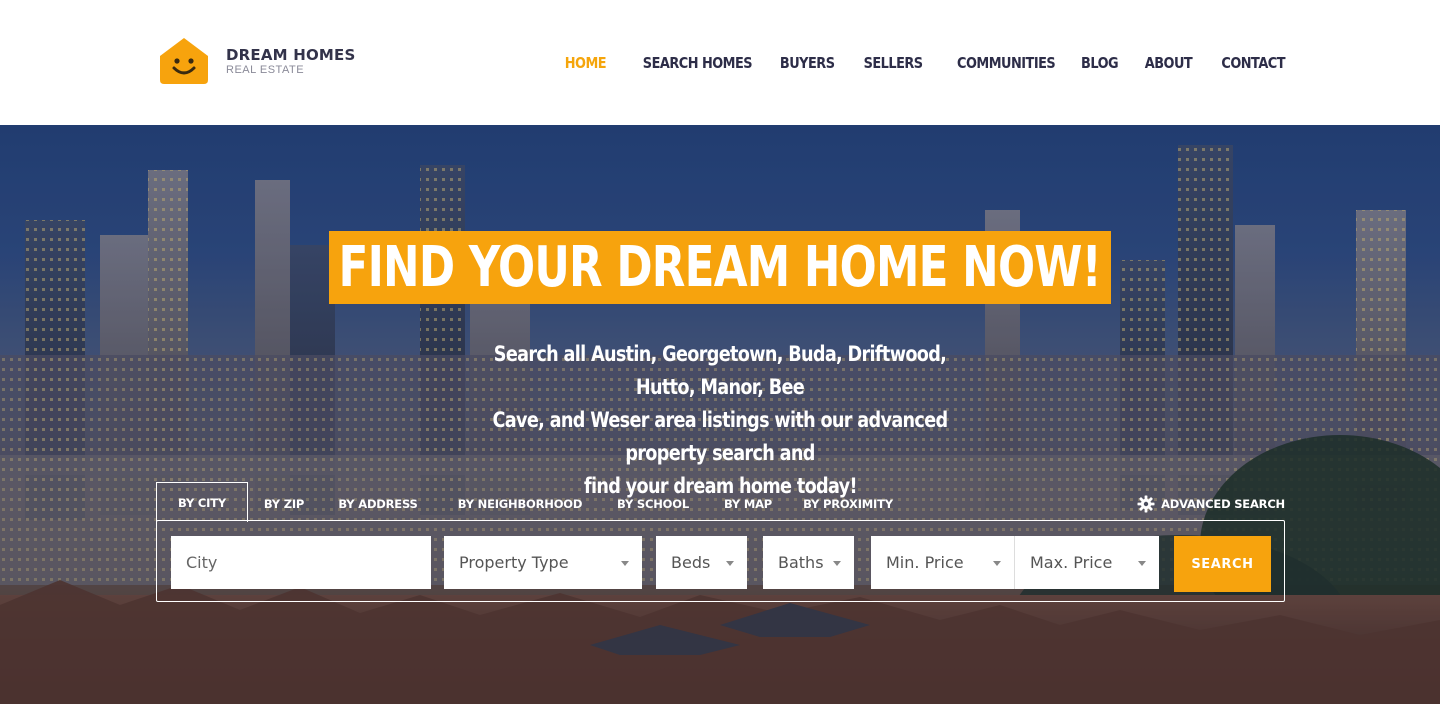  I want to click on baths-select: Baths, so click(808, 562).